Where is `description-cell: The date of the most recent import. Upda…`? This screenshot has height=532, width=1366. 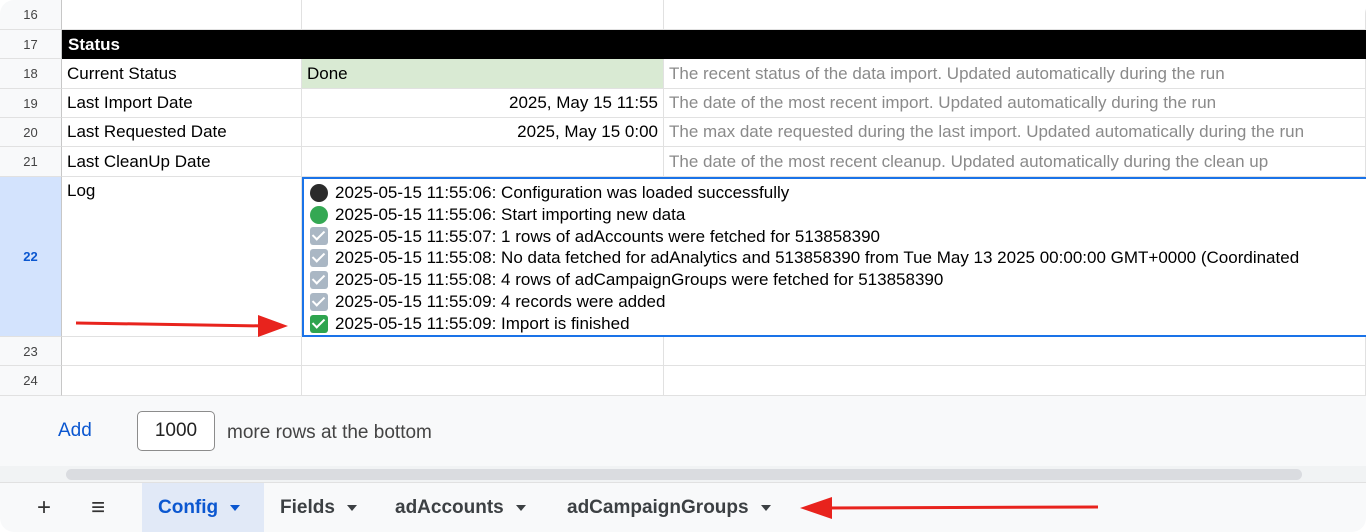
description-cell: The date of the most recent import. Upda… is located at coordinates (1015, 103).